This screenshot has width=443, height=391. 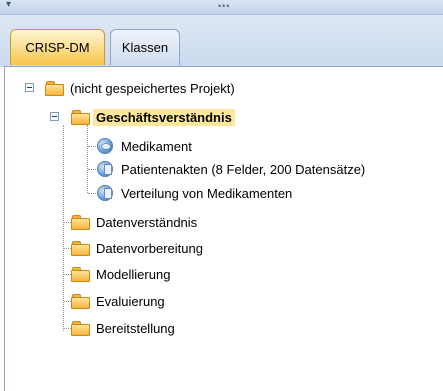 What do you see at coordinates (135, 328) in the screenshot?
I see `tree-item-label: Bereitstellung` at bounding box center [135, 328].